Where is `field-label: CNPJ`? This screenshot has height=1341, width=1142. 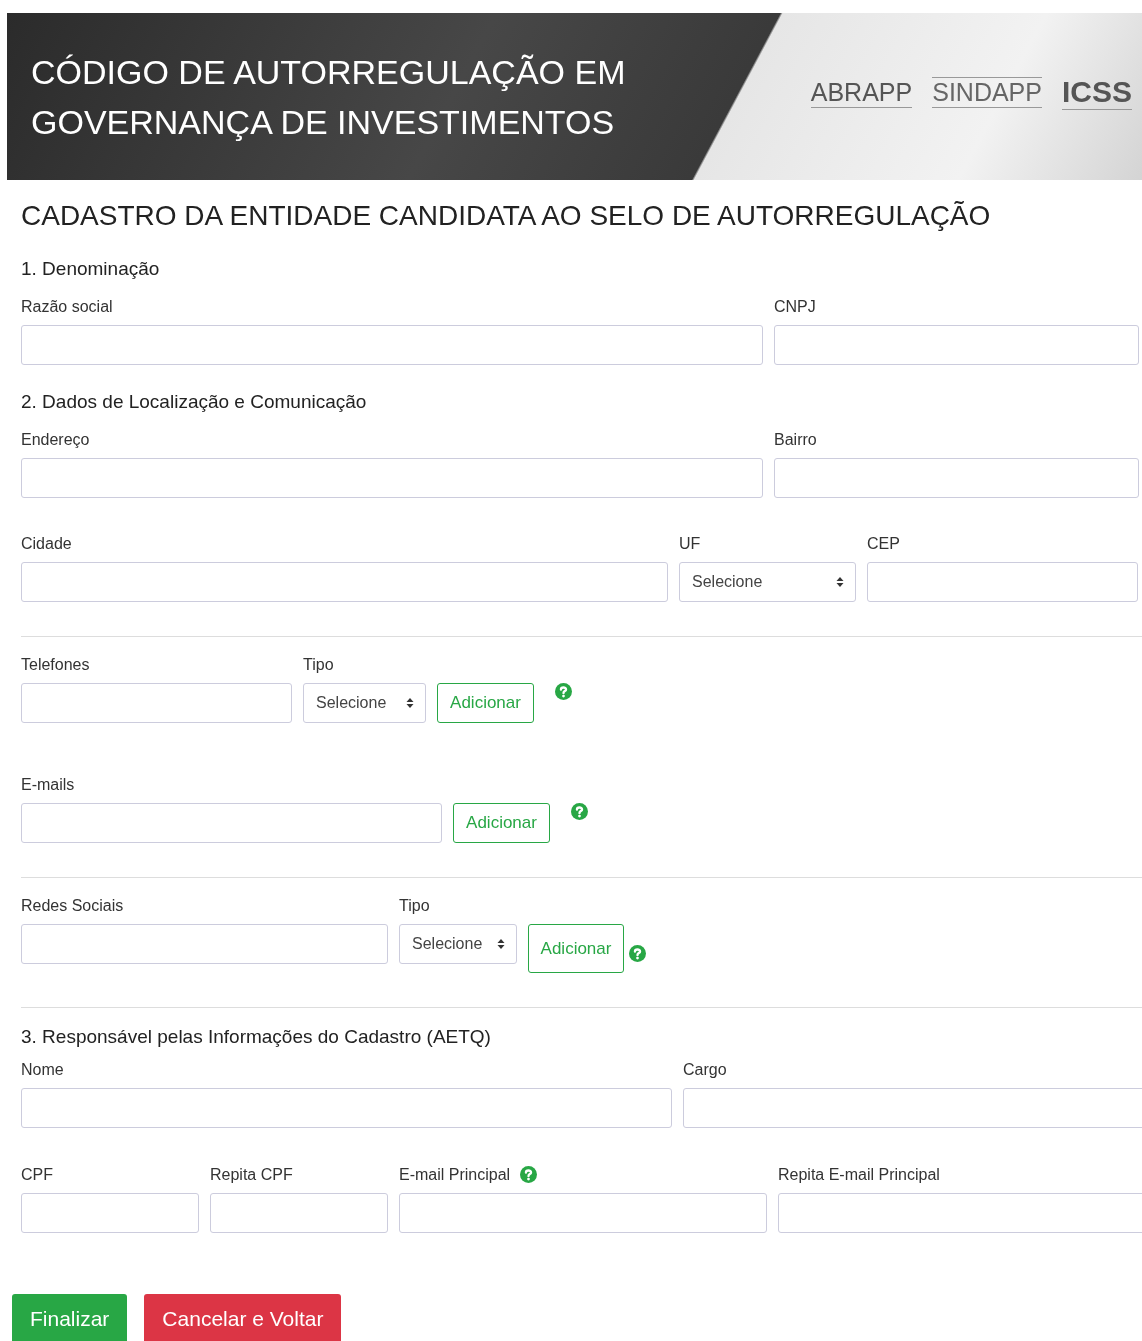 field-label: CNPJ is located at coordinates (795, 306).